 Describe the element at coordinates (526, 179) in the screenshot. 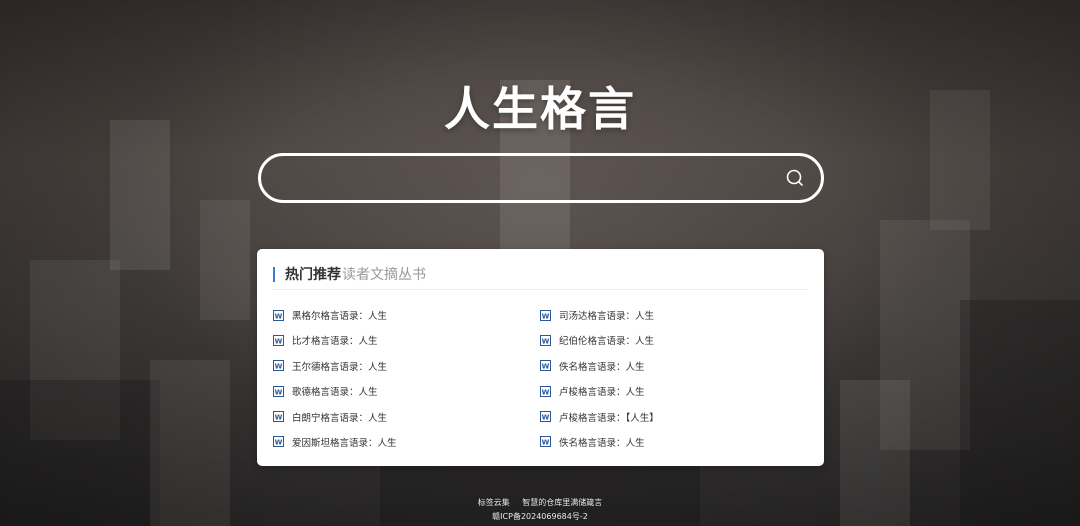

I see `search-input` at that location.